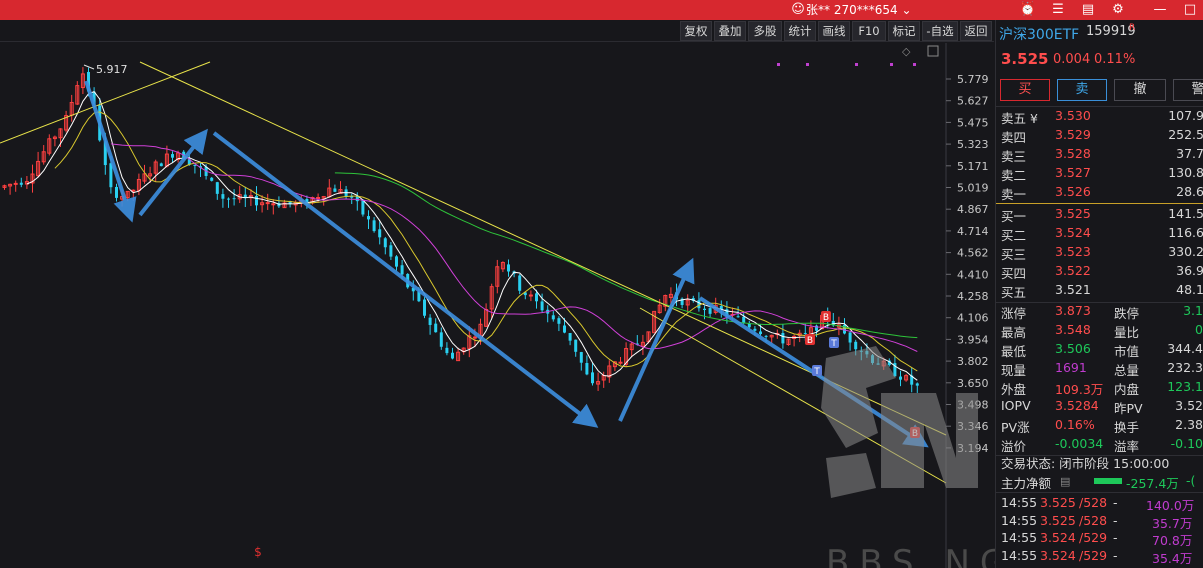  Describe the element at coordinates (1016, 405) in the screenshot. I see `iopv-label: IOPV` at that location.